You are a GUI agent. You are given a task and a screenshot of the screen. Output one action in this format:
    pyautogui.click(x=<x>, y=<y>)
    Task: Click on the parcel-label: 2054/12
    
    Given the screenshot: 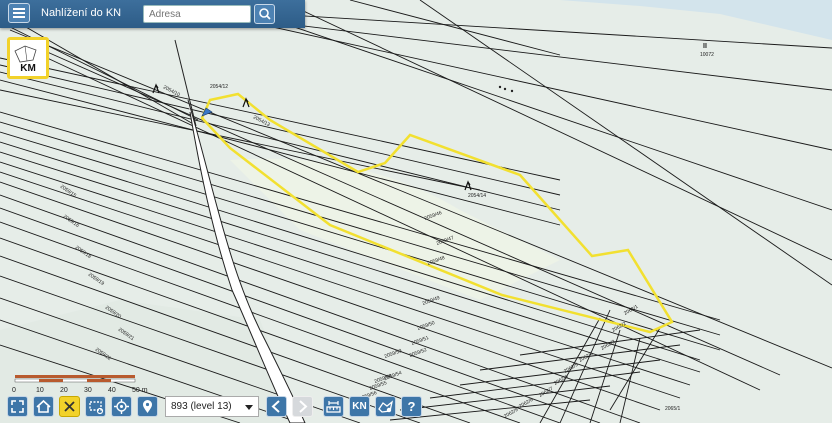 What is the action you would take?
    pyautogui.click(x=219, y=87)
    